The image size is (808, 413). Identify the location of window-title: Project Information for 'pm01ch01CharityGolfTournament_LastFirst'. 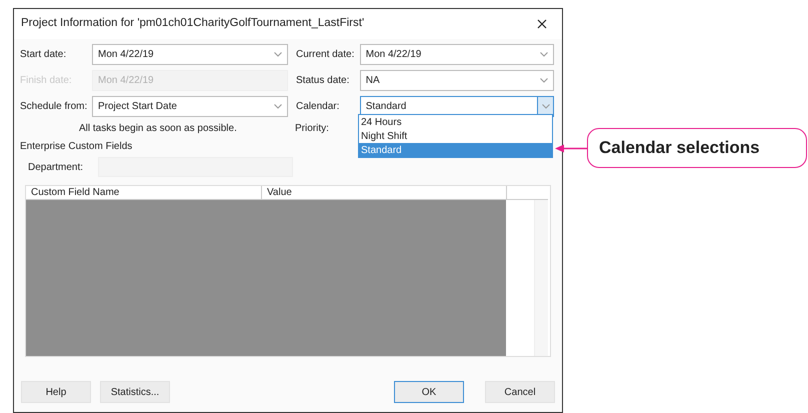
(192, 24).